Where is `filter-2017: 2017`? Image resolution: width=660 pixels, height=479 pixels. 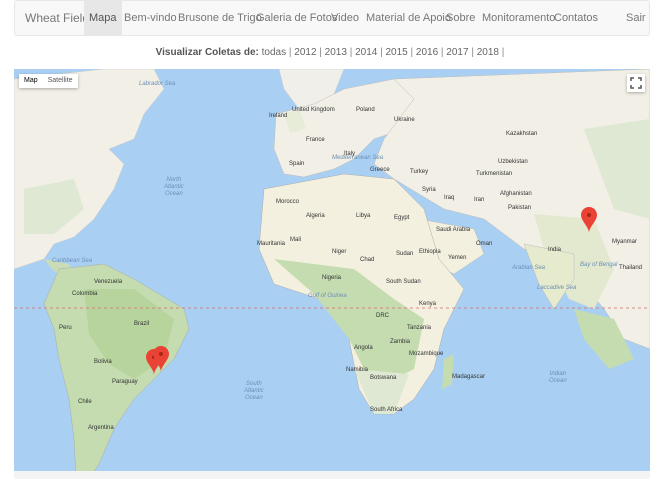
filter-2017: 2017 is located at coordinates (457, 52).